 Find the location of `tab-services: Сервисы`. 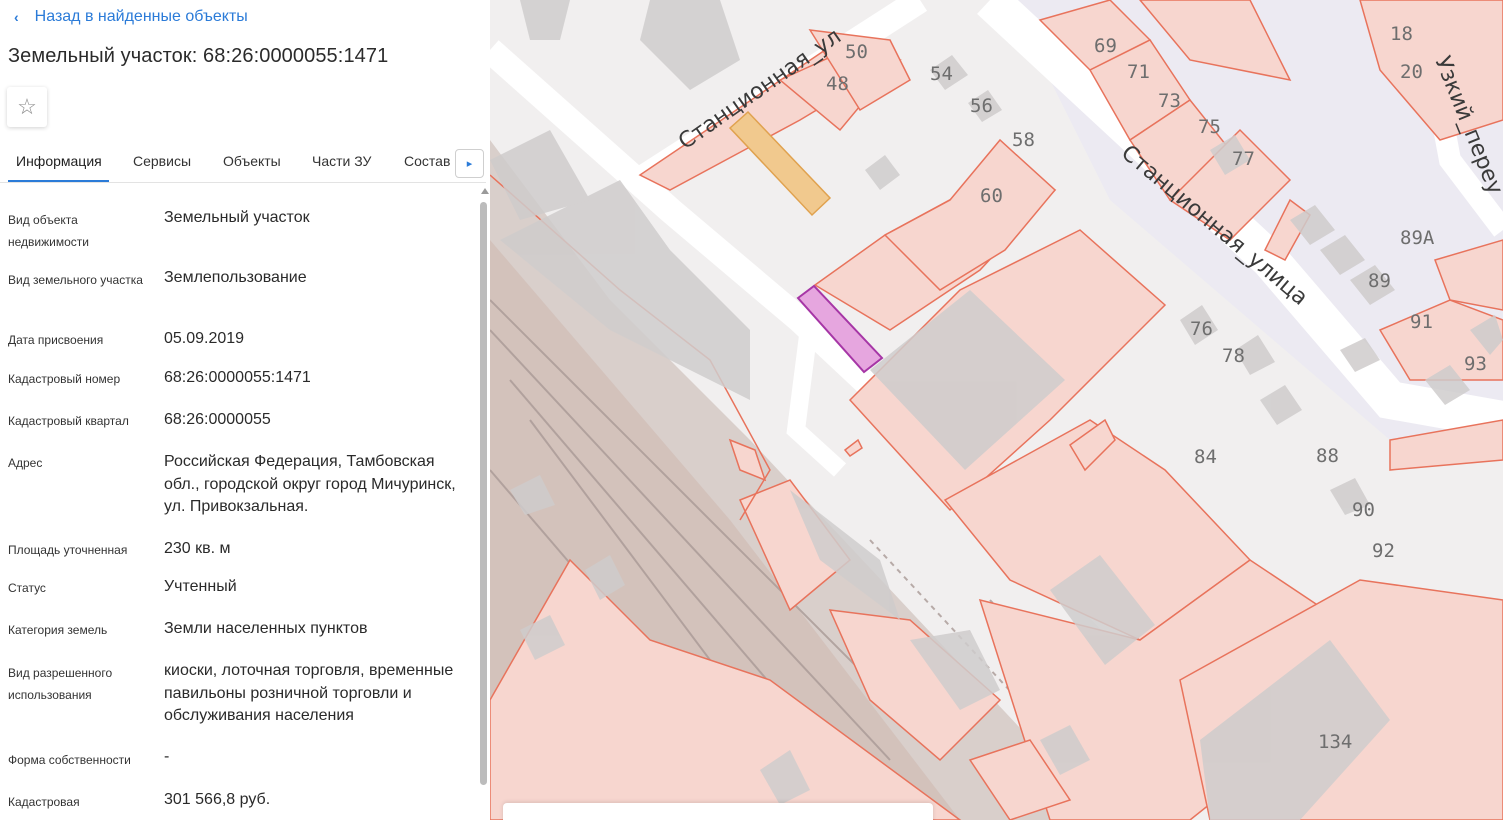

tab-services: Сервисы is located at coordinates (162, 161).